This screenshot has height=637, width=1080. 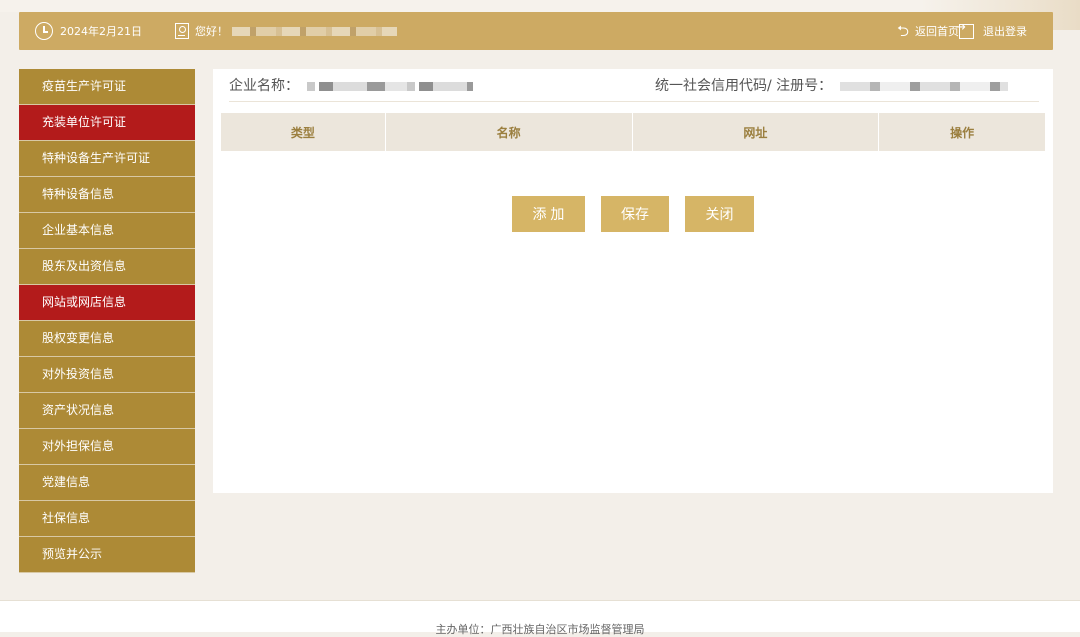 I want to click on sidebar-item-filling-license: 充装单位许可证, so click(x=107, y=123).